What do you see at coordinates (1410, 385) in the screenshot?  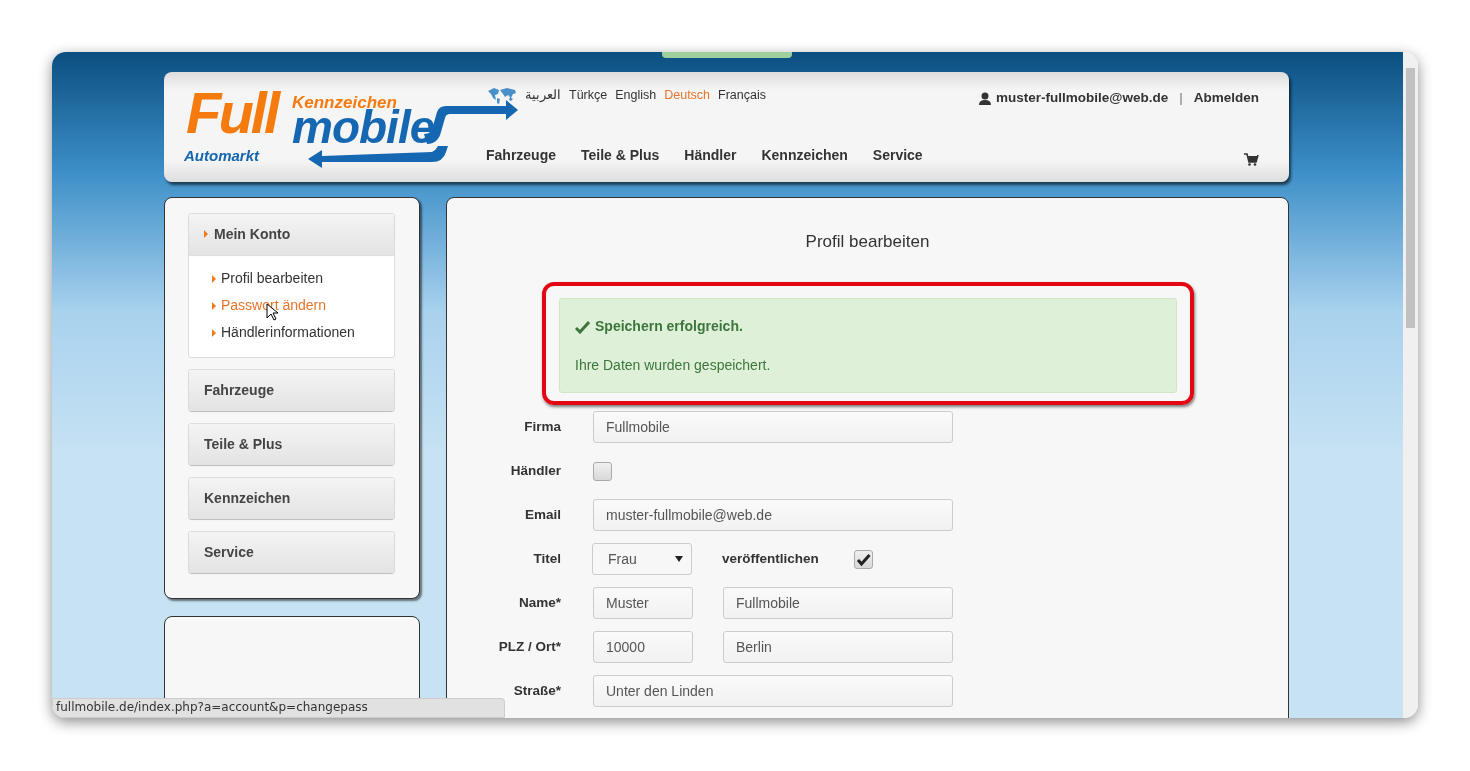 I see `scrollbar` at bounding box center [1410, 385].